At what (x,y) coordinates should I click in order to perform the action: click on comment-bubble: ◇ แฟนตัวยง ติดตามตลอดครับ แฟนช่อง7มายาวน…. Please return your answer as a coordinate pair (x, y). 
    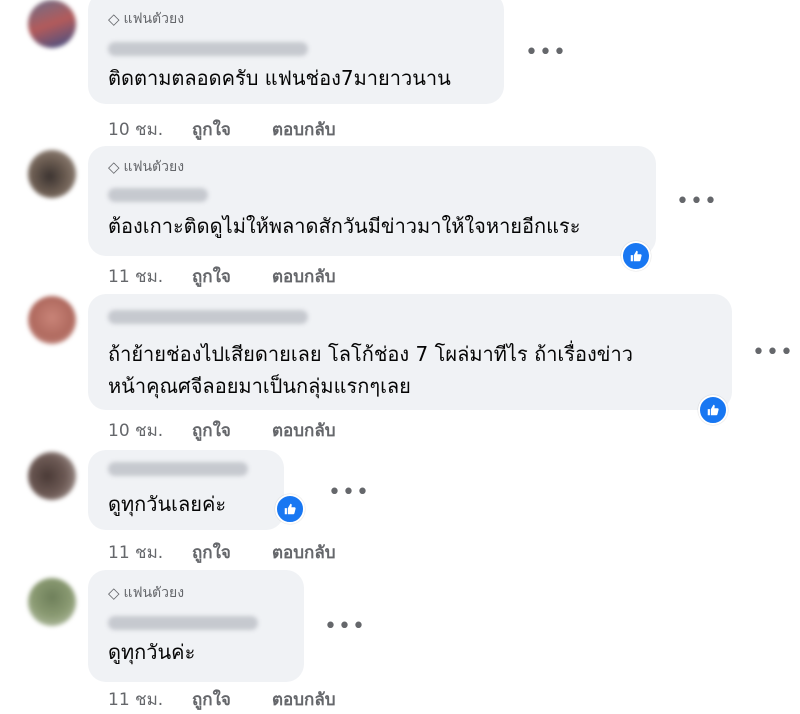
    Looking at the image, I should click on (296, 52).